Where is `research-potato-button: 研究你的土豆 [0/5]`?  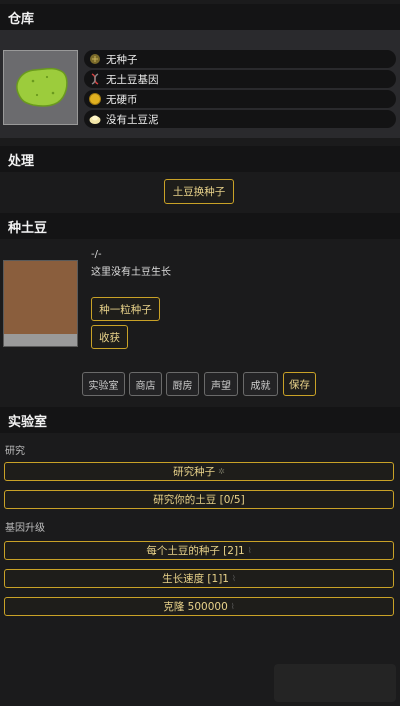
research-potato-button: 研究你的土豆 [0/5] is located at coordinates (199, 499).